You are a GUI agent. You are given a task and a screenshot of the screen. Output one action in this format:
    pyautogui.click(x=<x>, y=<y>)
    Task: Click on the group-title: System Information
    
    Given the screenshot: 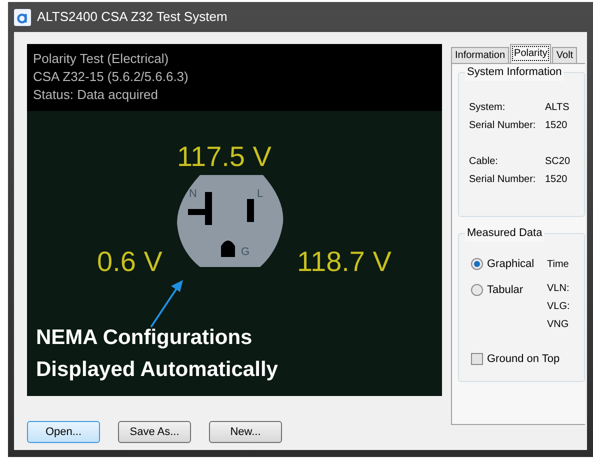 What is the action you would take?
    pyautogui.click(x=514, y=72)
    